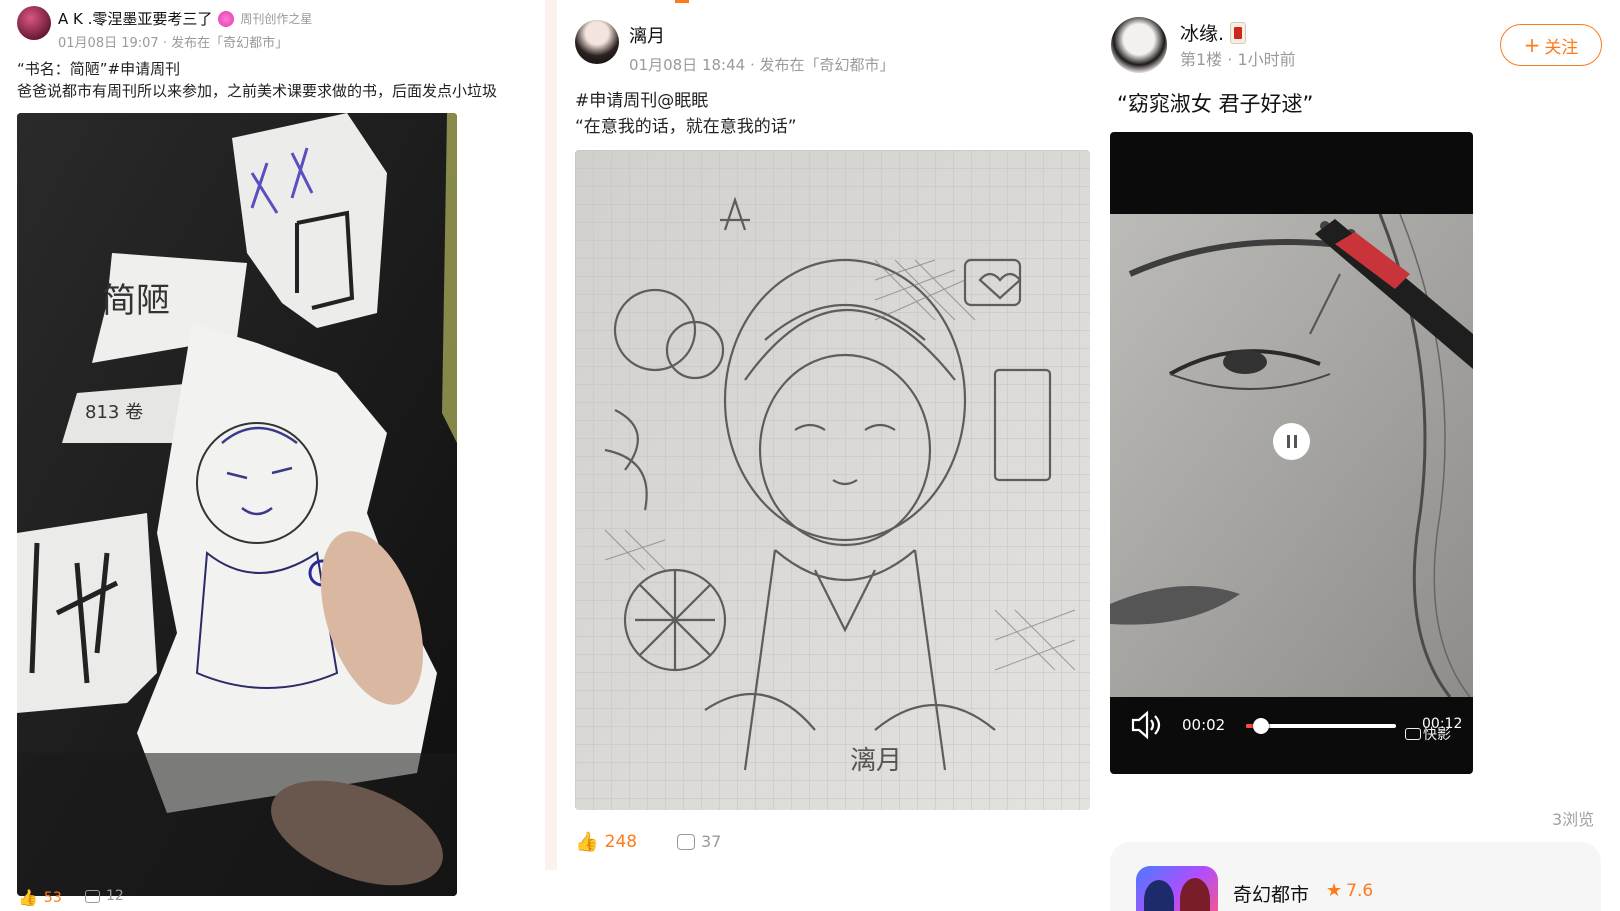 The width and height of the screenshot is (1620, 911). I want to click on post-text-line2: 爸爸说都市有周刊所以来参加，之前美术课要求做的书，后面发点小垃圾, so click(257, 91).